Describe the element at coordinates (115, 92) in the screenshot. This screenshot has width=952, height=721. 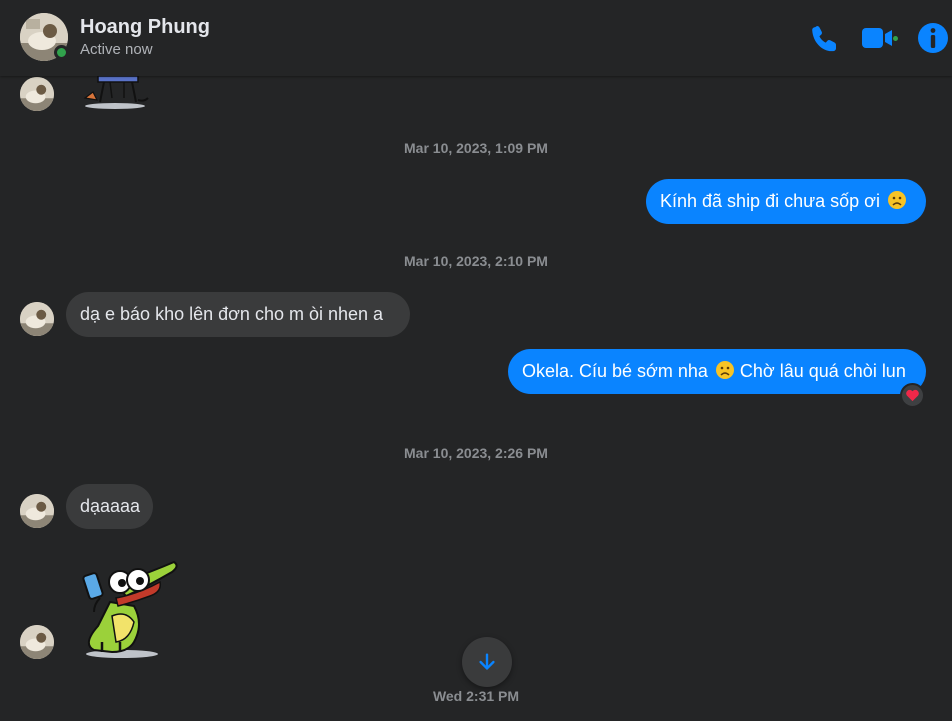
I see `table-sticker` at that location.